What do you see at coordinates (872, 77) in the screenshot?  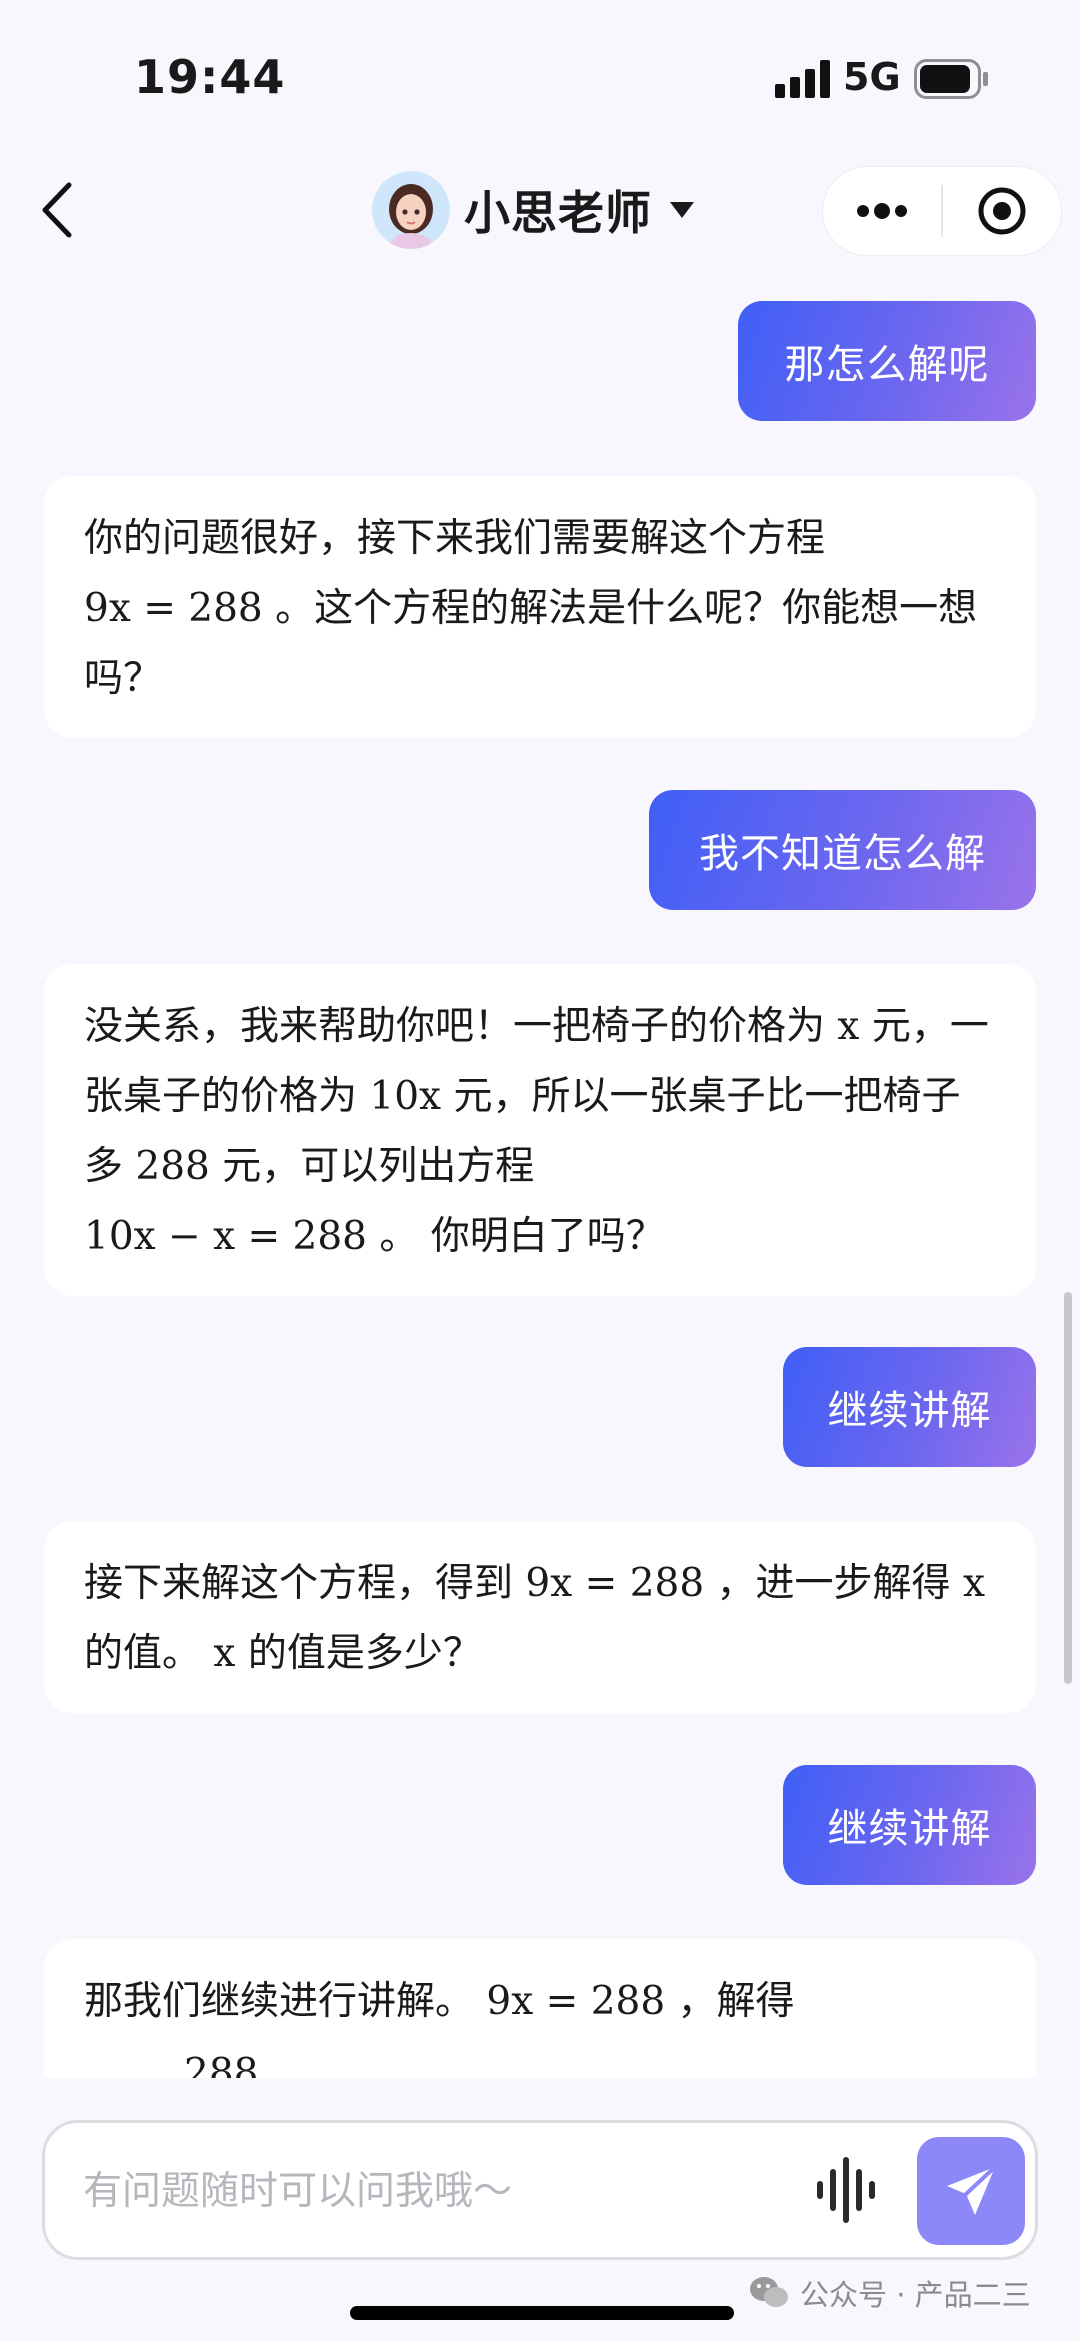 I see `network-label: 5G` at bounding box center [872, 77].